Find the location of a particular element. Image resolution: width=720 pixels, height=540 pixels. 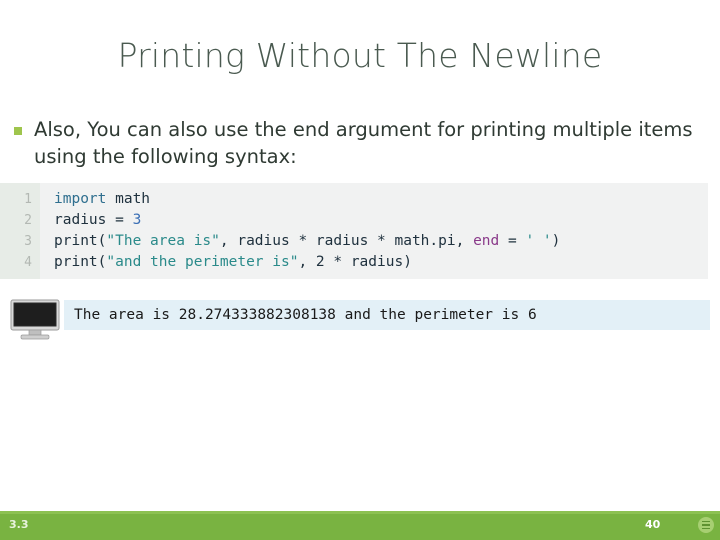

code-line-number-gutter: 1 2 3 4 is located at coordinates (20, 231).